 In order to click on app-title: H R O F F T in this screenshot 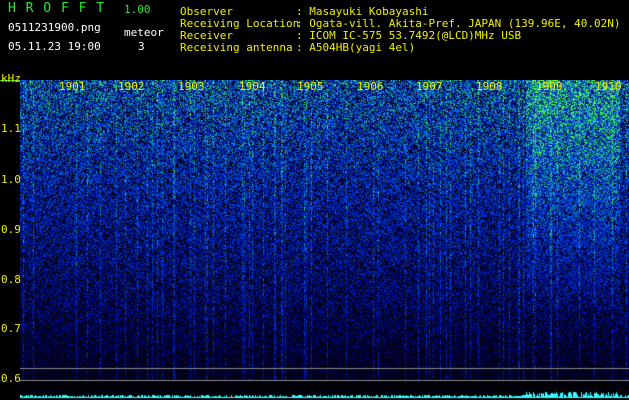, I will do `click(57, 8)`.